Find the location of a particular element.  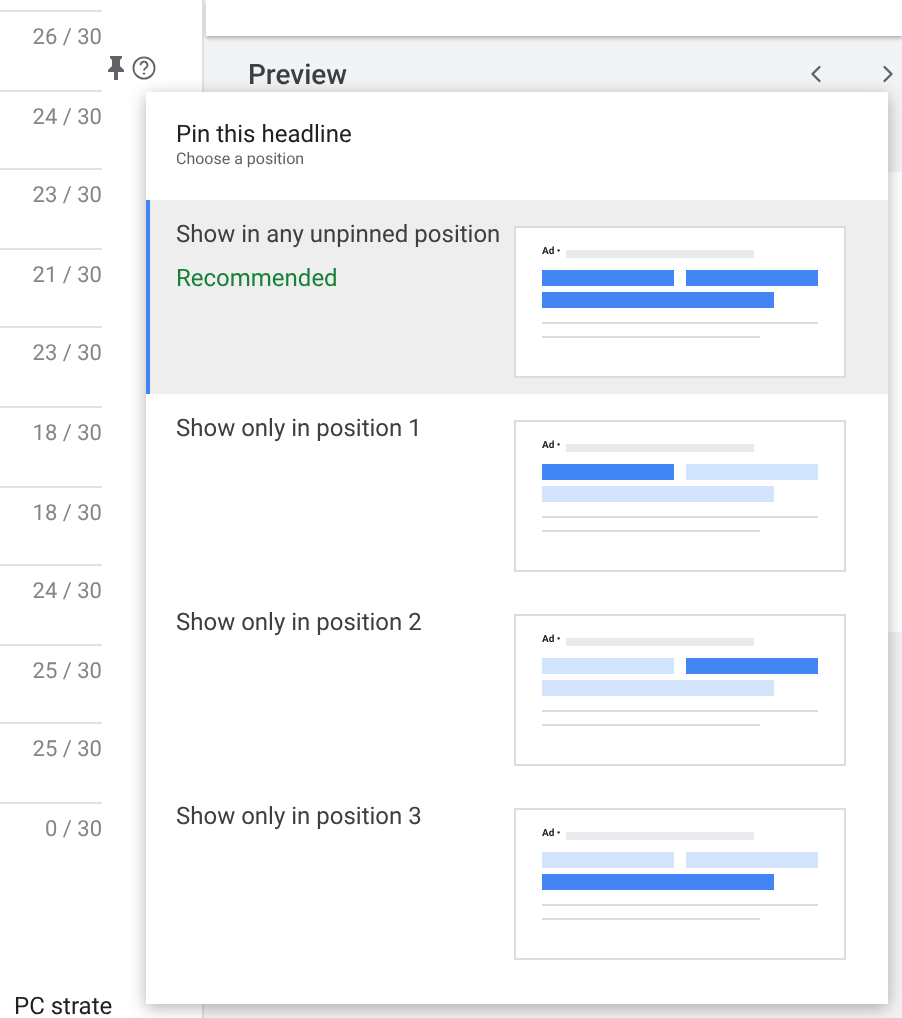

option-label: Show in any unpinned position is located at coordinates (338, 234).